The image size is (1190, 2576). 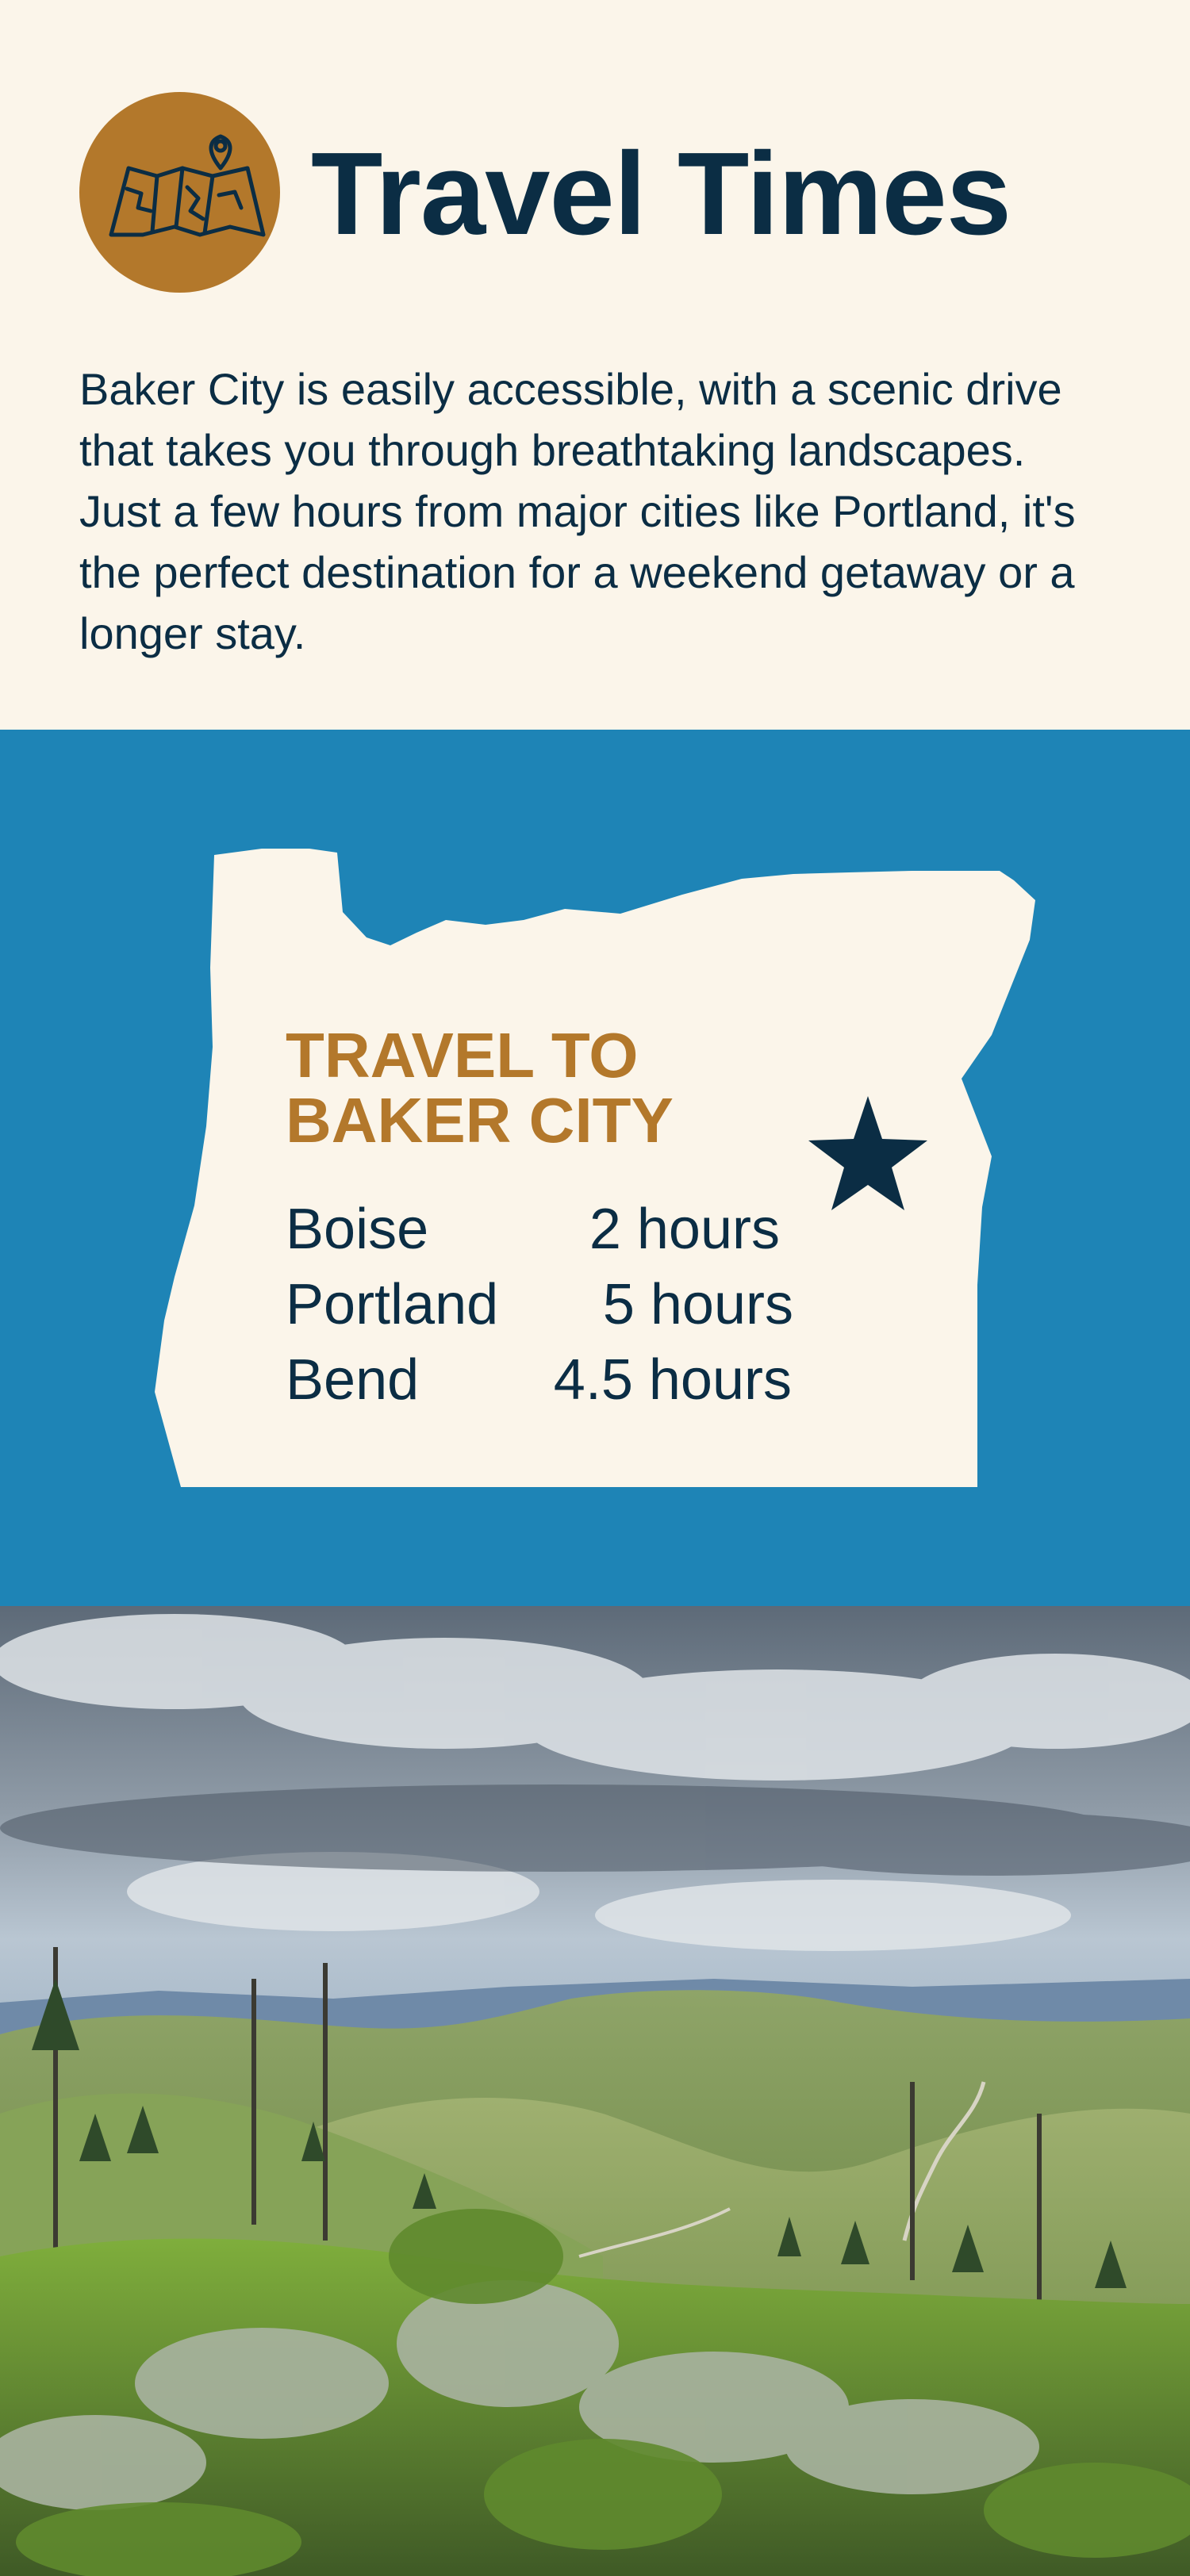 What do you see at coordinates (672, 1380) in the screenshot?
I see `route-time: 4.5 hours` at bounding box center [672, 1380].